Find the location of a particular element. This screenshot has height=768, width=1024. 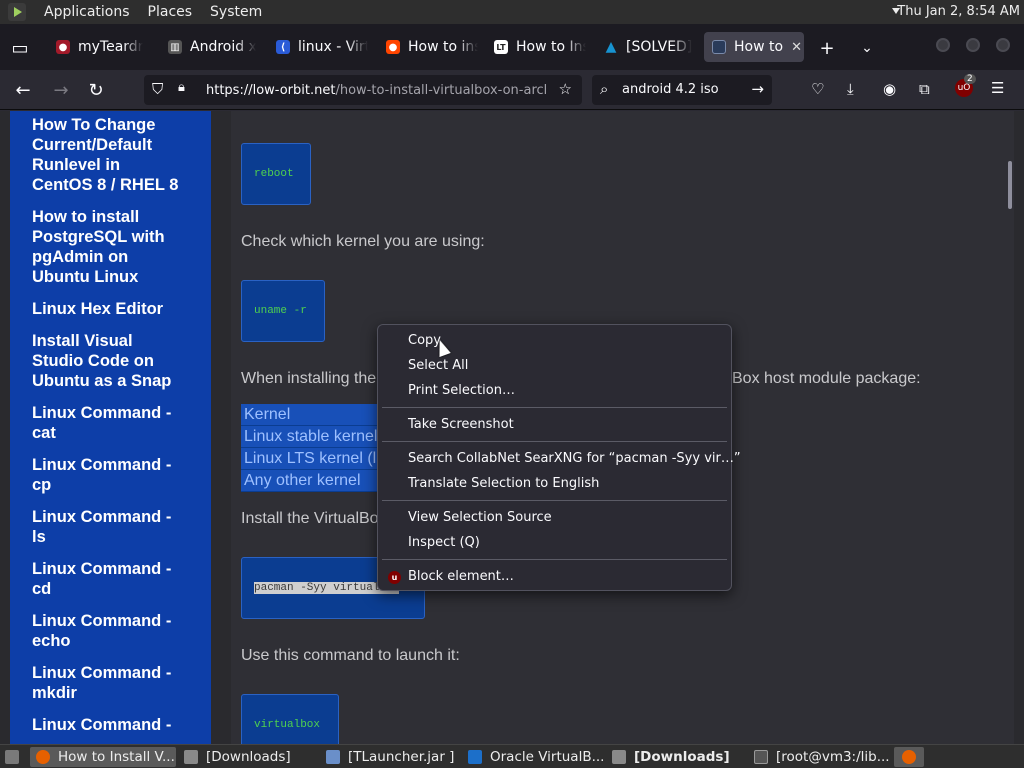

hamburger-menu-icon: ☰ is located at coordinates (997, 88).